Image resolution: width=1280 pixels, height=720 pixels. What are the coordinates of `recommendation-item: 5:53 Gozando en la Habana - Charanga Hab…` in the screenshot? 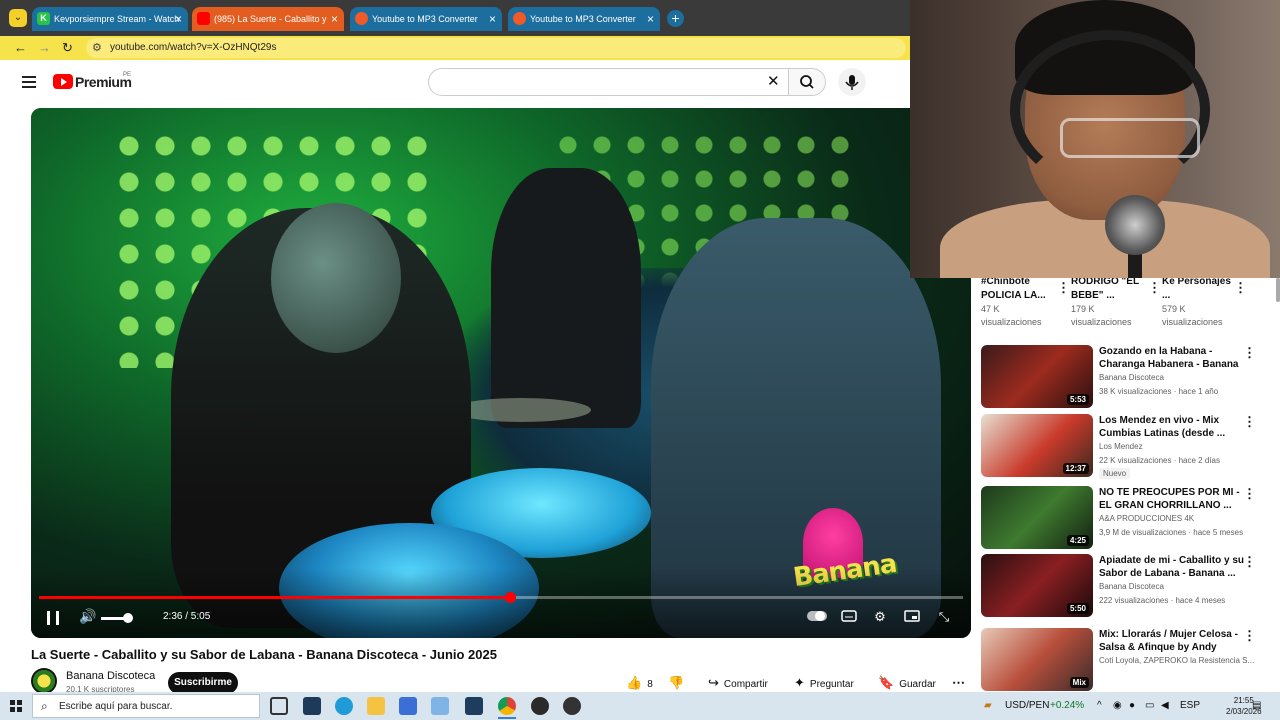 It's located at (1129, 377).